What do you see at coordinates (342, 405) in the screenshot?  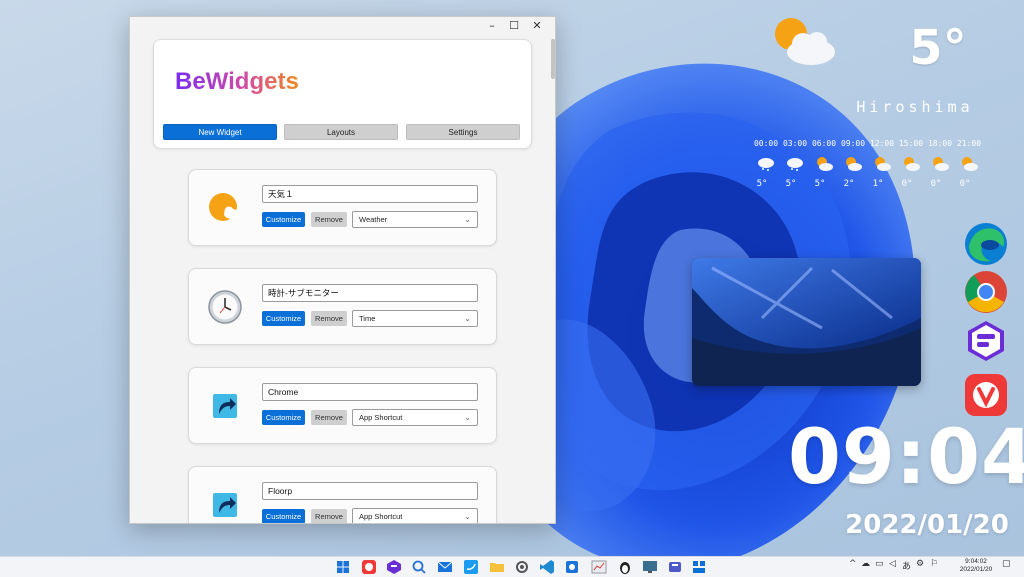 I see `widget-card: Chrome Customize Remove App Shortcut ⌄` at bounding box center [342, 405].